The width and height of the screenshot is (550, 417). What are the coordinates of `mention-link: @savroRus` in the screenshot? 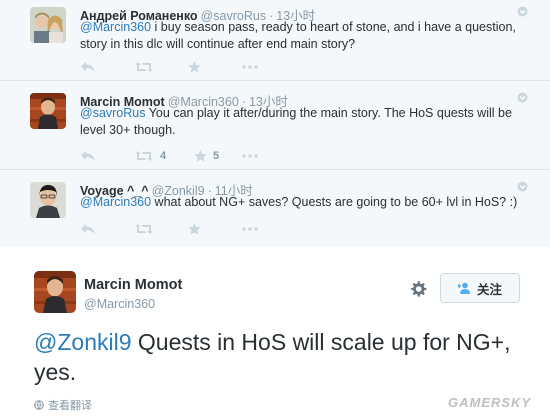 It's located at (113, 113).